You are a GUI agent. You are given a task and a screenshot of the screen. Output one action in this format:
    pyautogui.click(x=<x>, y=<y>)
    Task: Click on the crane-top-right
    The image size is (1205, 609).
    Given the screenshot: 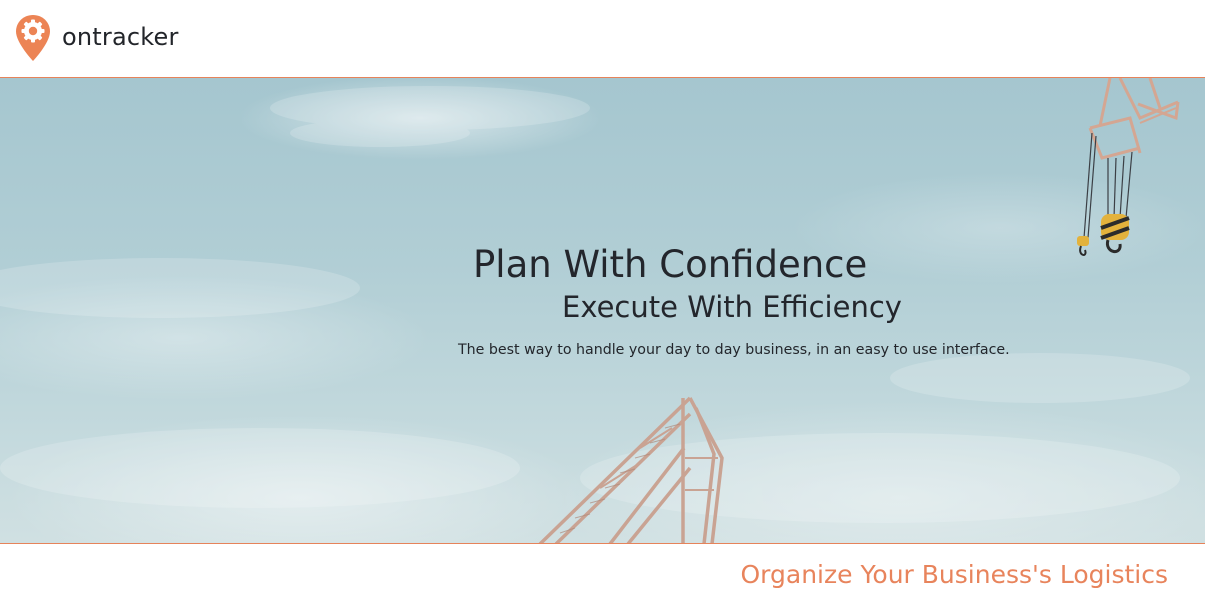 What is the action you would take?
    pyautogui.click(x=1134, y=119)
    